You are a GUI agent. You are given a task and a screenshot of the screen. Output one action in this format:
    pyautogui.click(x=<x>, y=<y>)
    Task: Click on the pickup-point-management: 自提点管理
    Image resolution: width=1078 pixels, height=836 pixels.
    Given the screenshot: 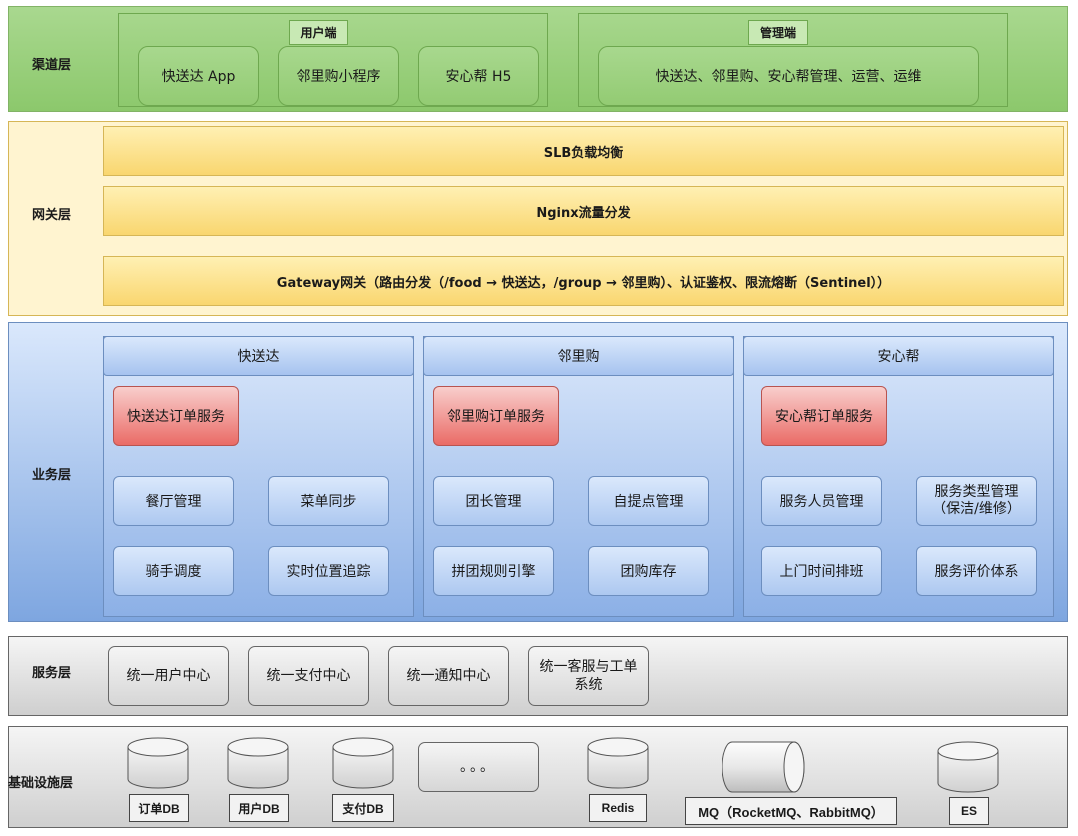 What is the action you would take?
    pyautogui.click(x=648, y=501)
    